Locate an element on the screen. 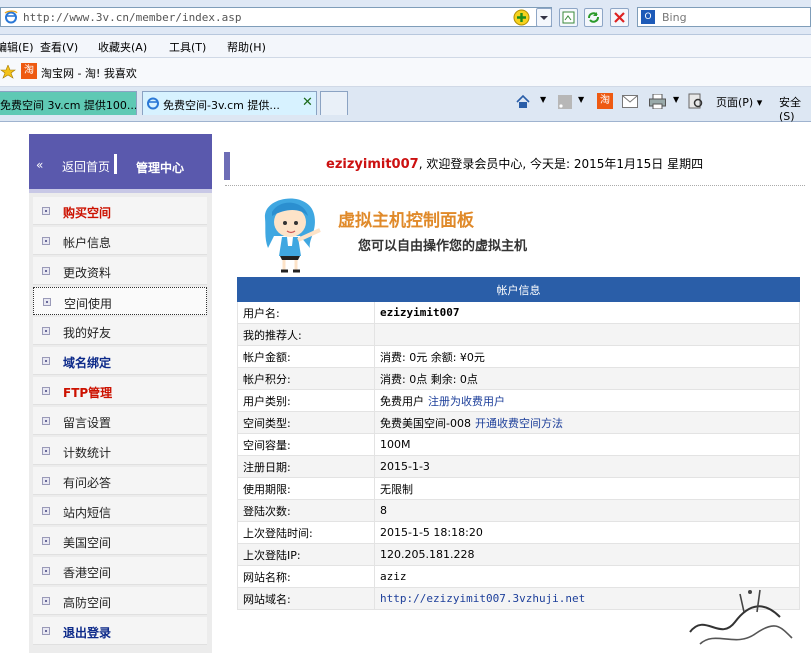 This screenshot has height=661, width=811. sidebar-item: 美国空间 is located at coordinates (120, 541).